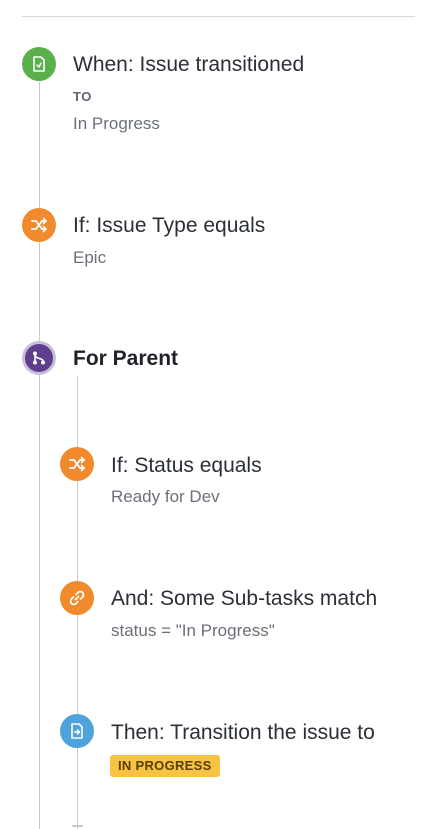 The image size is (436, 829). I want to click on transition-icon, so click(77, 731).